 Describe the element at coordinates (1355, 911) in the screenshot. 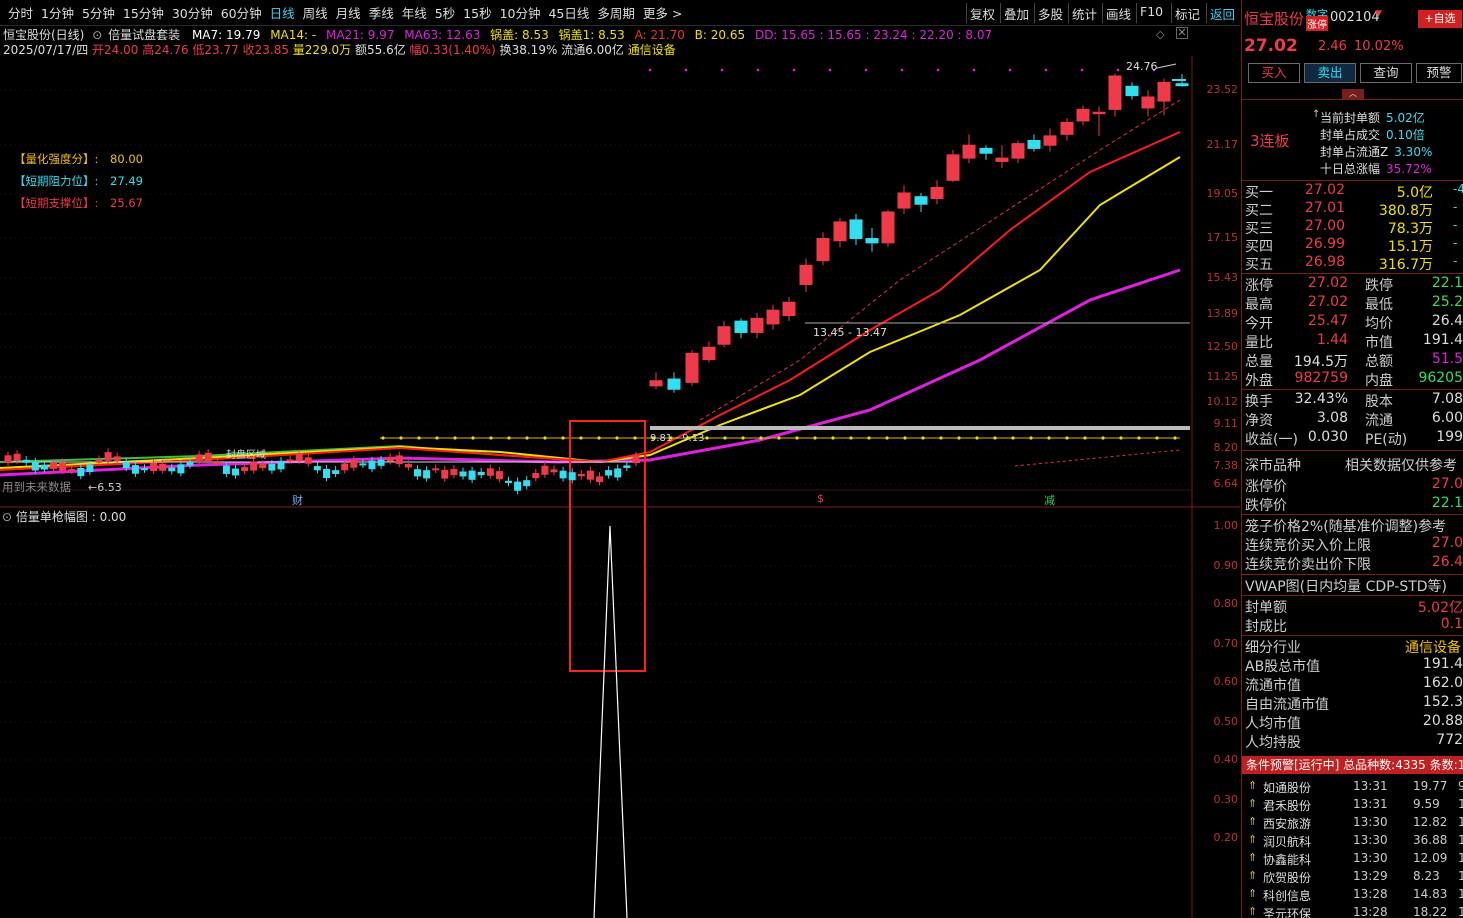

I see `alert-row: ⇑ 圣元环保 13:28 18.22 1` at that location.